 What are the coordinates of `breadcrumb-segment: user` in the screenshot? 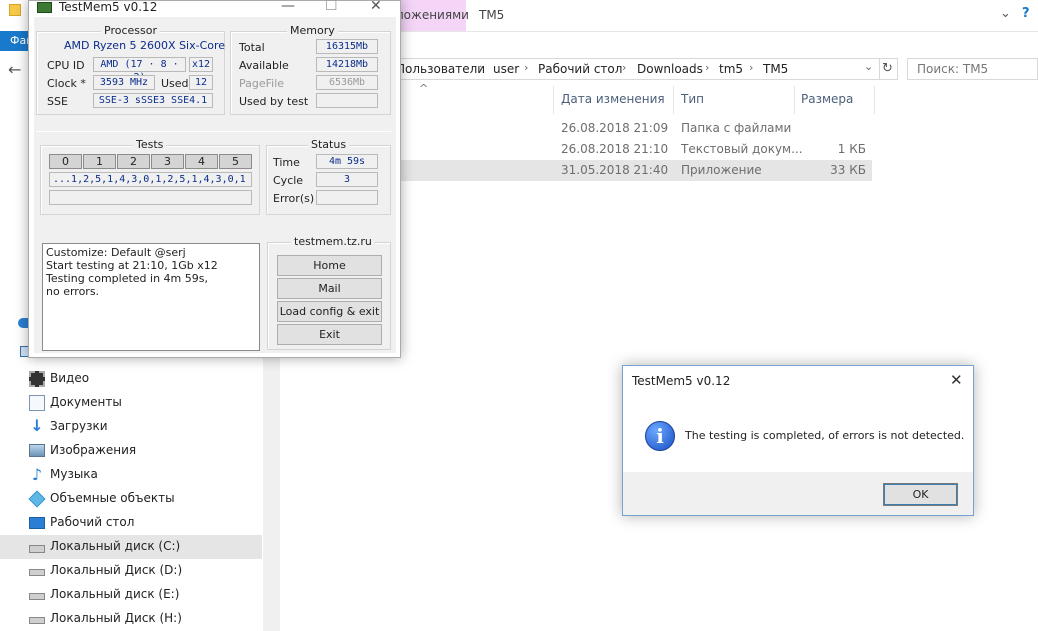 It's located at (506, 69).